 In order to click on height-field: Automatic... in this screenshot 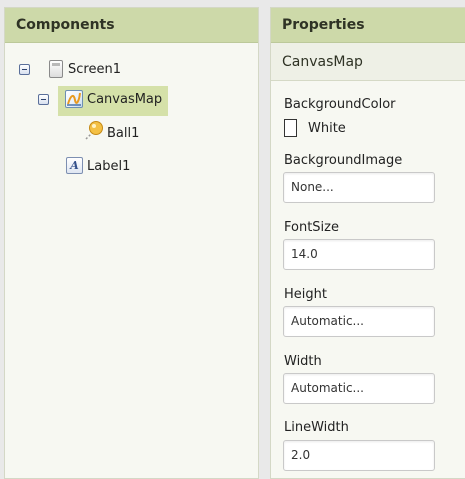, I will do `click(359, 321)`.